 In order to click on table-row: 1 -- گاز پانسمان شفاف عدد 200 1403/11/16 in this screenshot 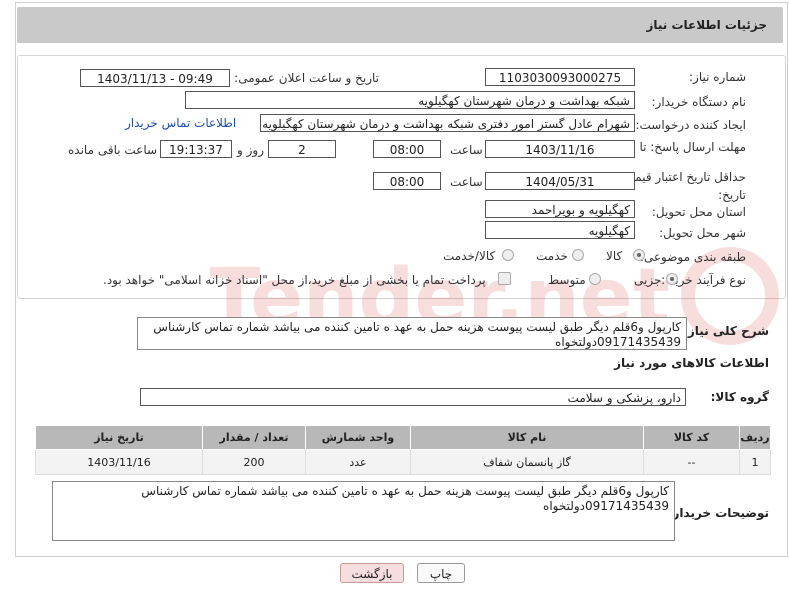, I will do `click(403, 462)`.